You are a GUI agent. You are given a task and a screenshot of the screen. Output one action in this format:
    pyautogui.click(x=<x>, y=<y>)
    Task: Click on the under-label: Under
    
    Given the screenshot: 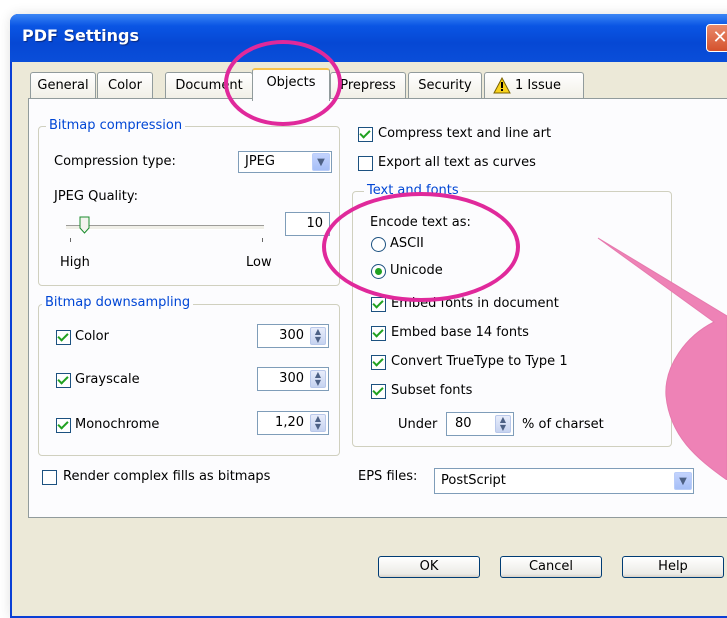 What is the action you would take?
    pyautogui.click(x=418, y=424)
    